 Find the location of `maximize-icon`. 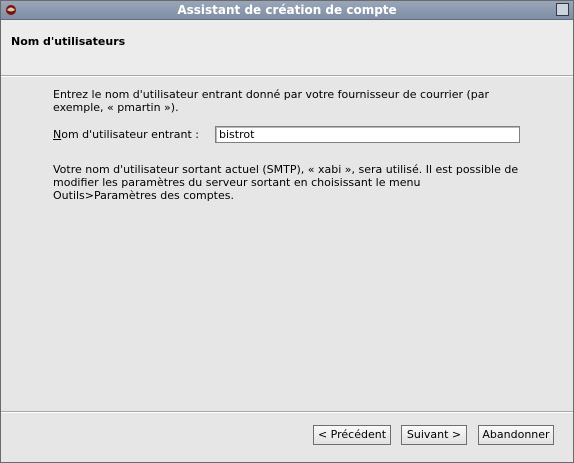

maximize-icon is located at coordinates (562, 9).